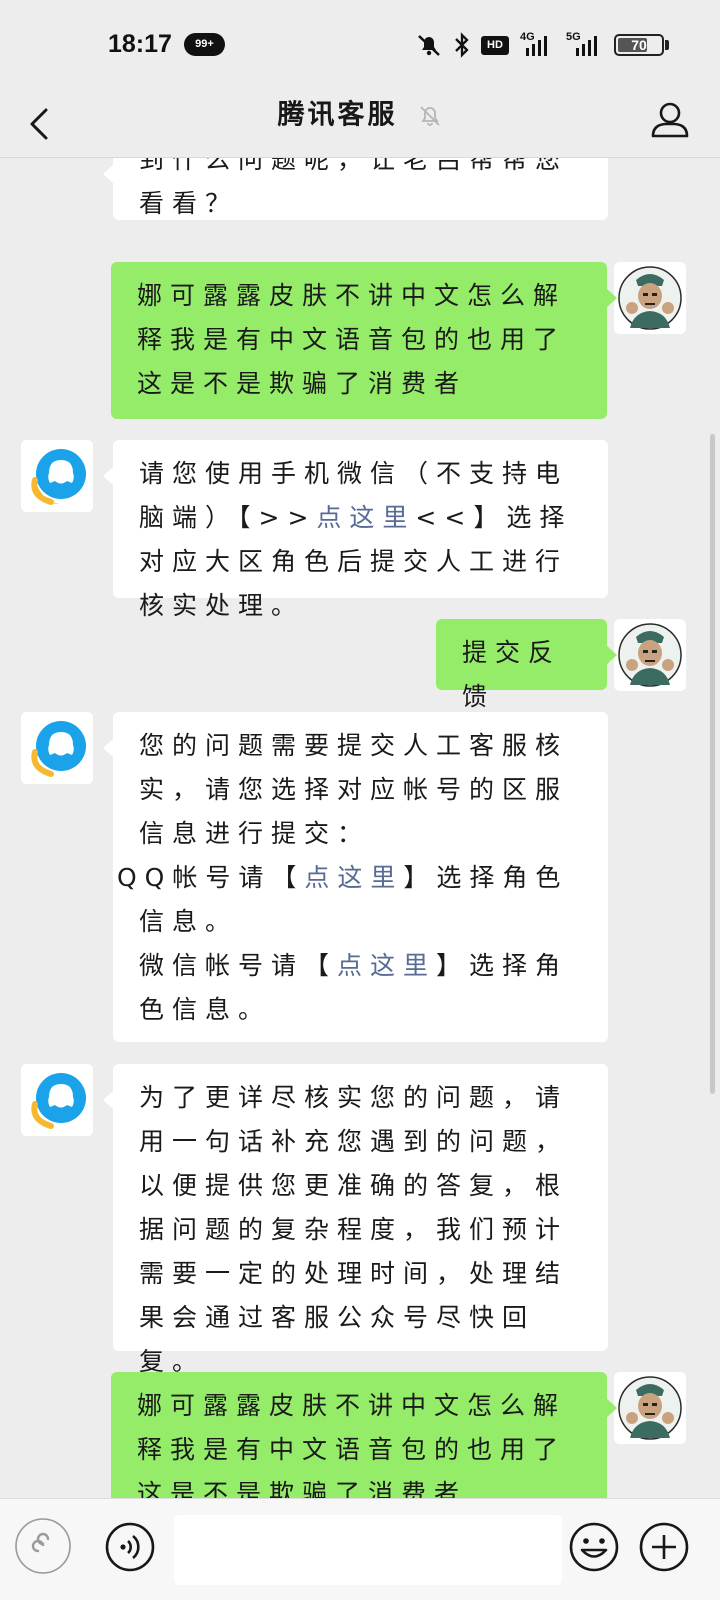 Image resolution: width=720 pixels, height=1600 pixels. I want to click on status-bar: 18:17 99+ HD 4G 5G 70, so click(360, 46).